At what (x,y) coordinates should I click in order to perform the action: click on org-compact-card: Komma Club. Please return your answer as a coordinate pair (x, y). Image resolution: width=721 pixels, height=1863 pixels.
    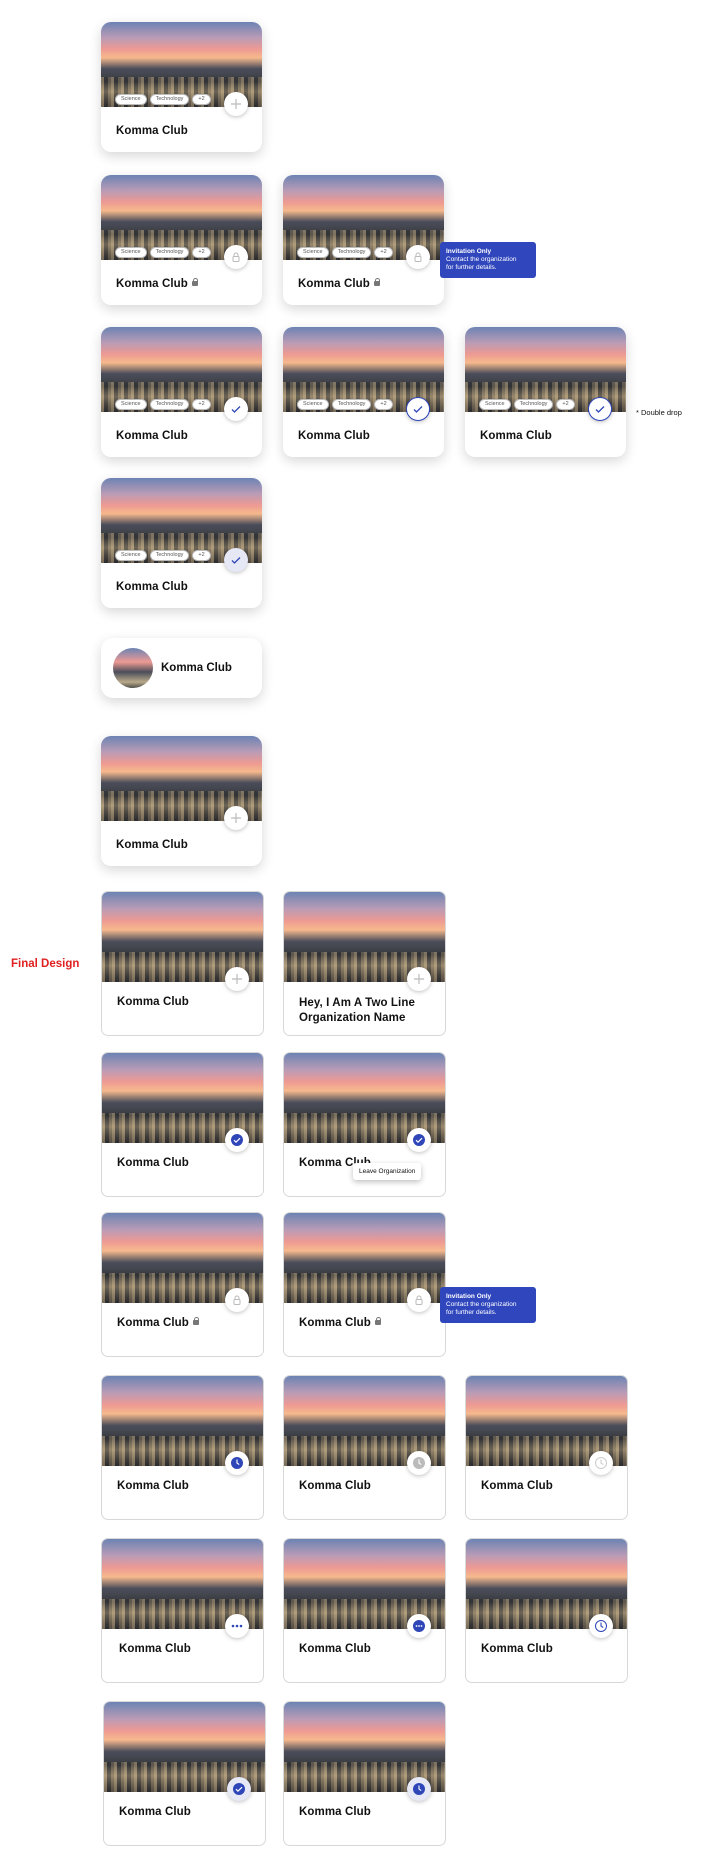
    Looking at the image, I should click on (181, 668).